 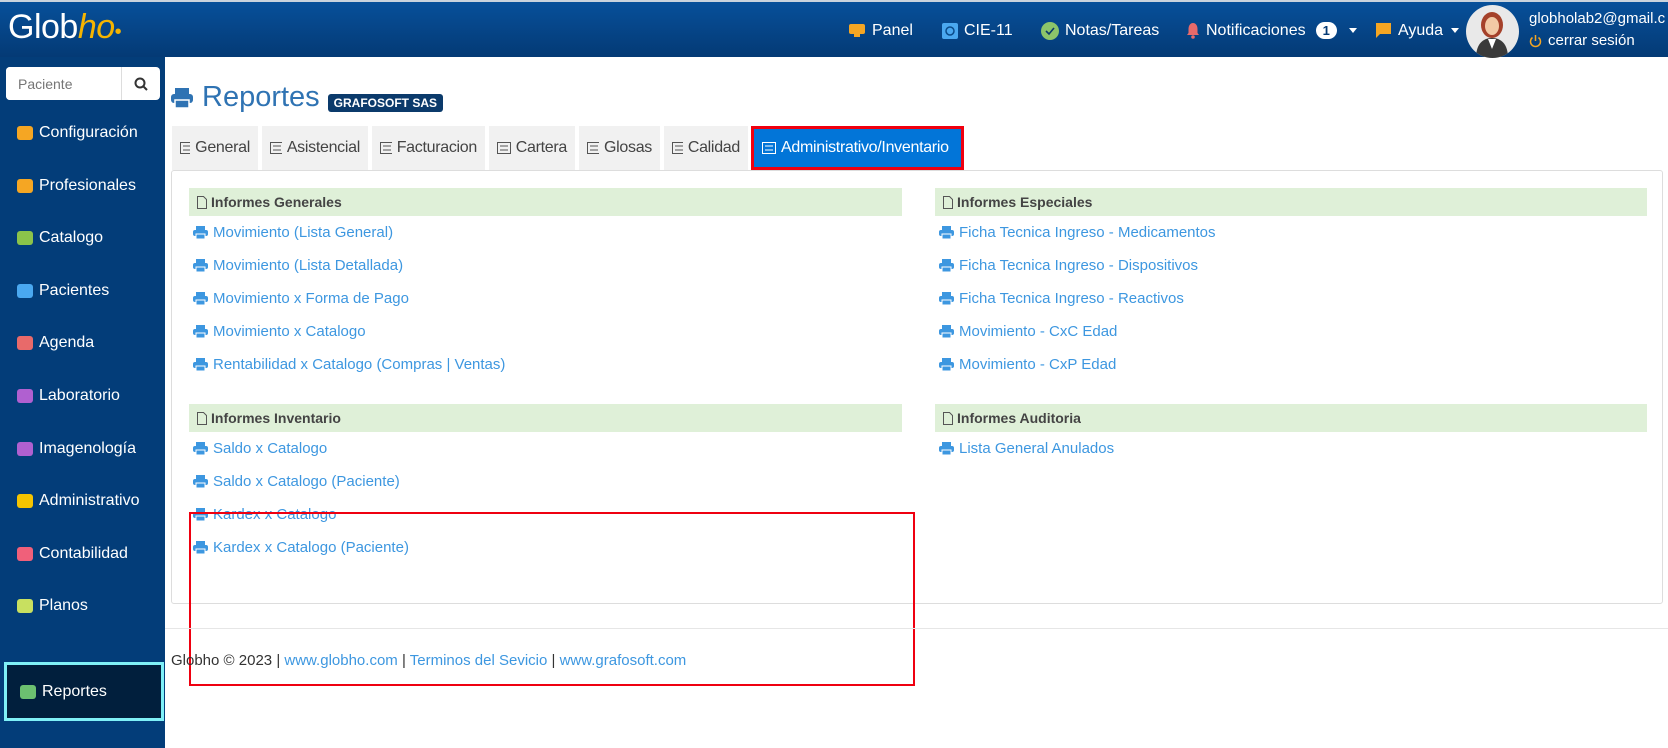 I want to click on nav-cie11: CIE-11, so click(x=977, y=30).